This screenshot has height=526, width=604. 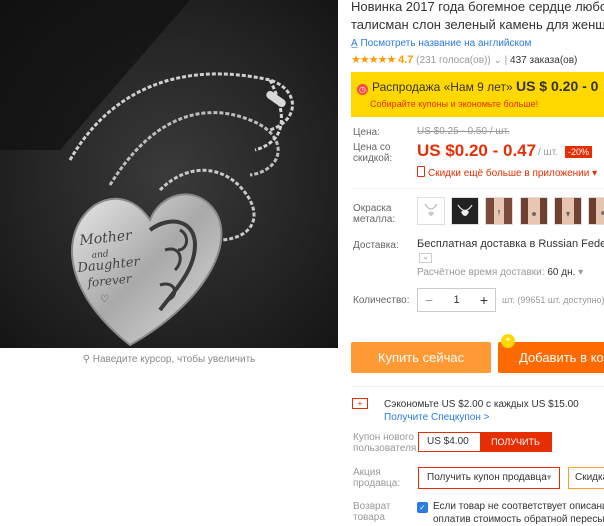 I want to click on metal-color-label-line: металла:, so click(x=374, y=219).